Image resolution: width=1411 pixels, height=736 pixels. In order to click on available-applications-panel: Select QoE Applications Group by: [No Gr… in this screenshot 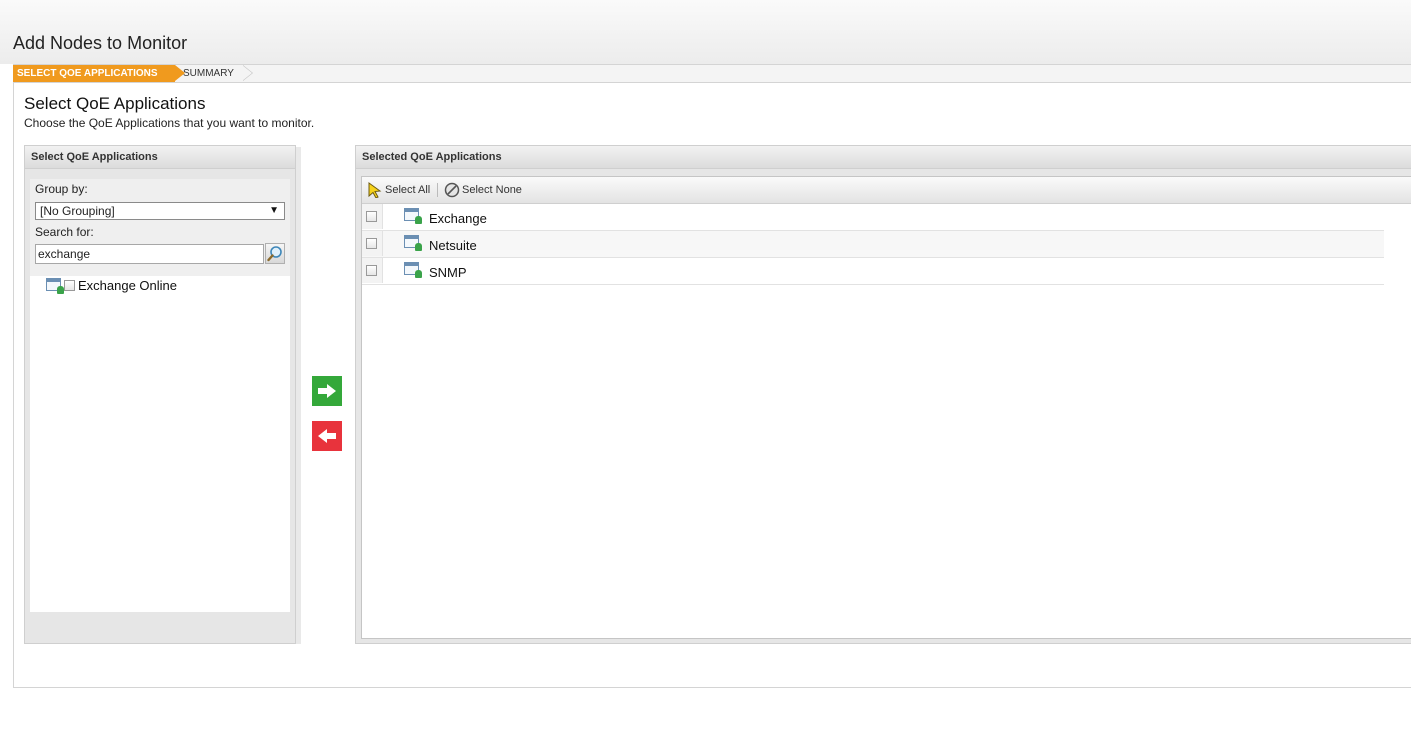, I will do `click(160, 394)`.